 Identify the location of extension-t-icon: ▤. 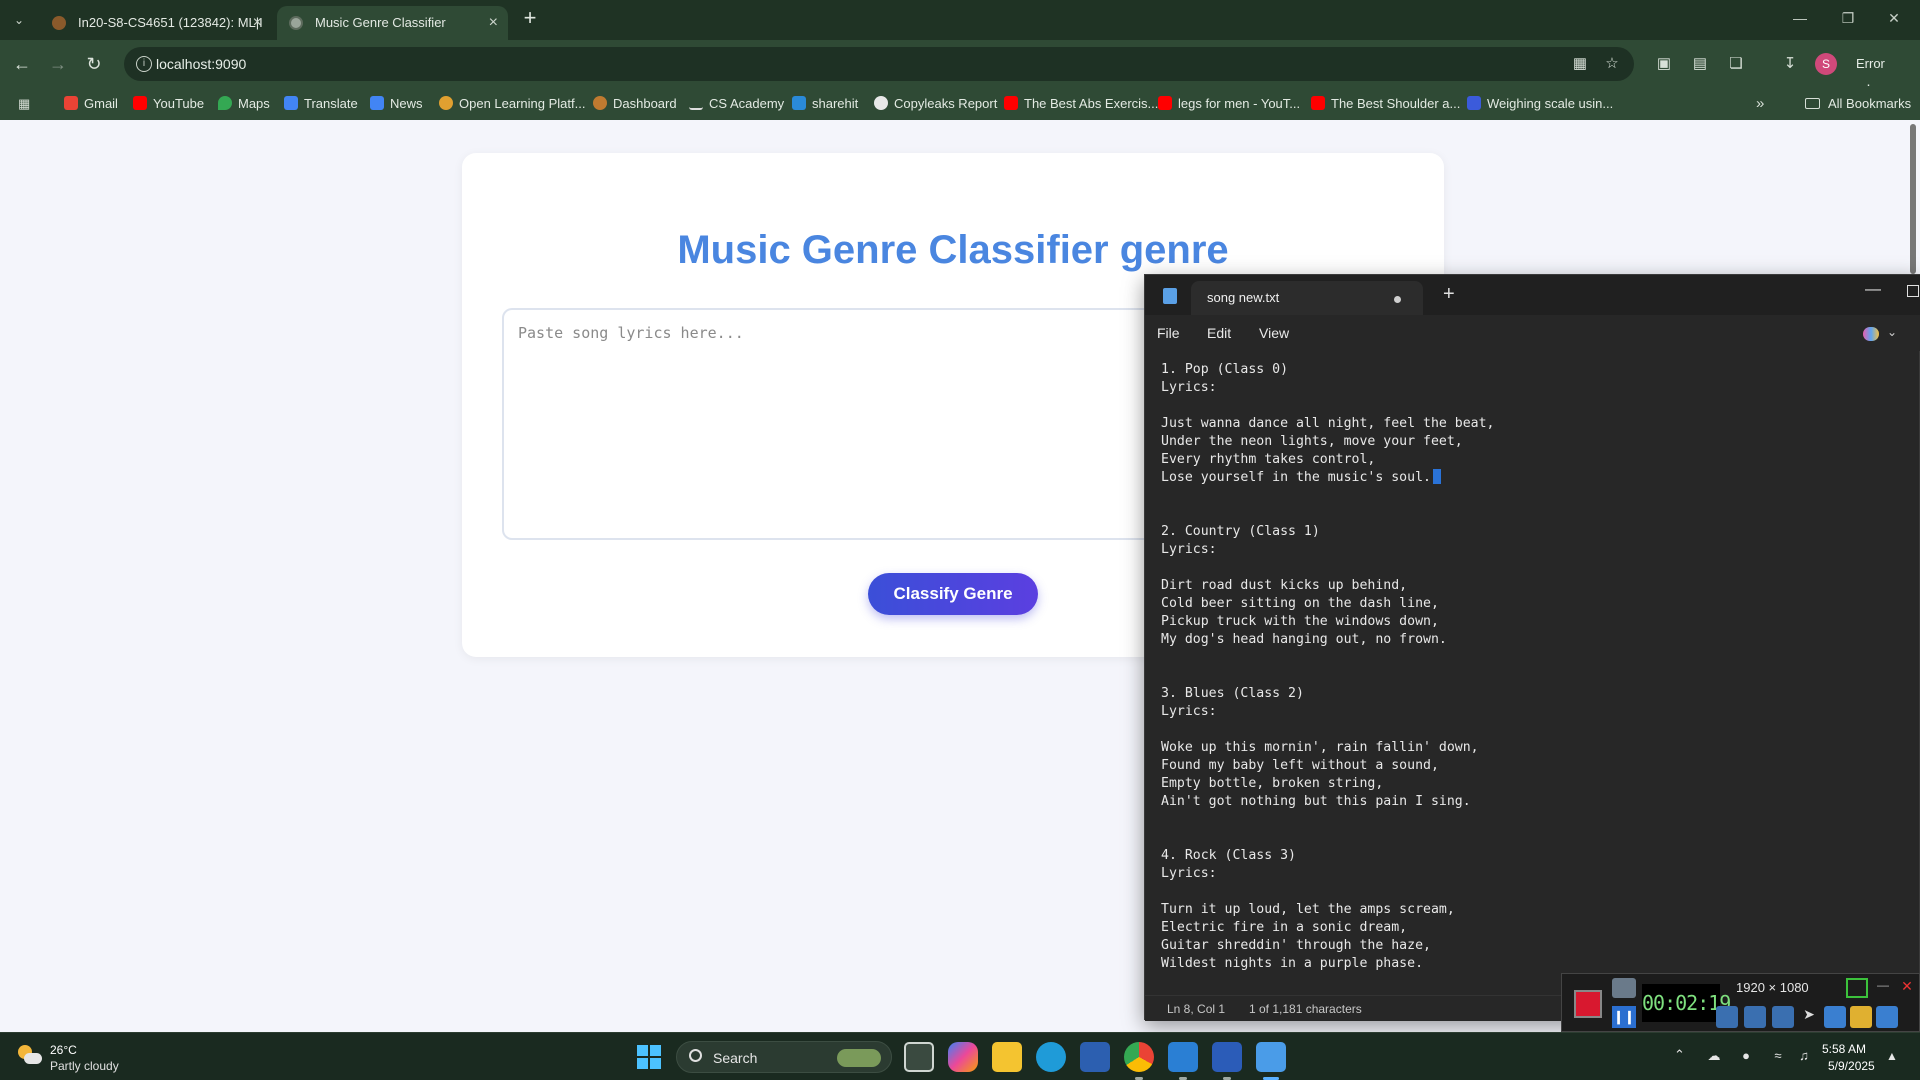
(1700, 64).